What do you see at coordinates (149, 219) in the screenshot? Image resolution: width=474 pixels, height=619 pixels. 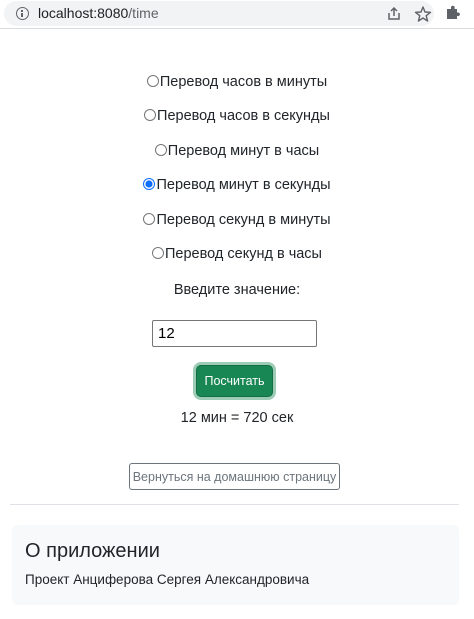 I see `radio-seconds-to-minutes` at bounding box center [149, 219].